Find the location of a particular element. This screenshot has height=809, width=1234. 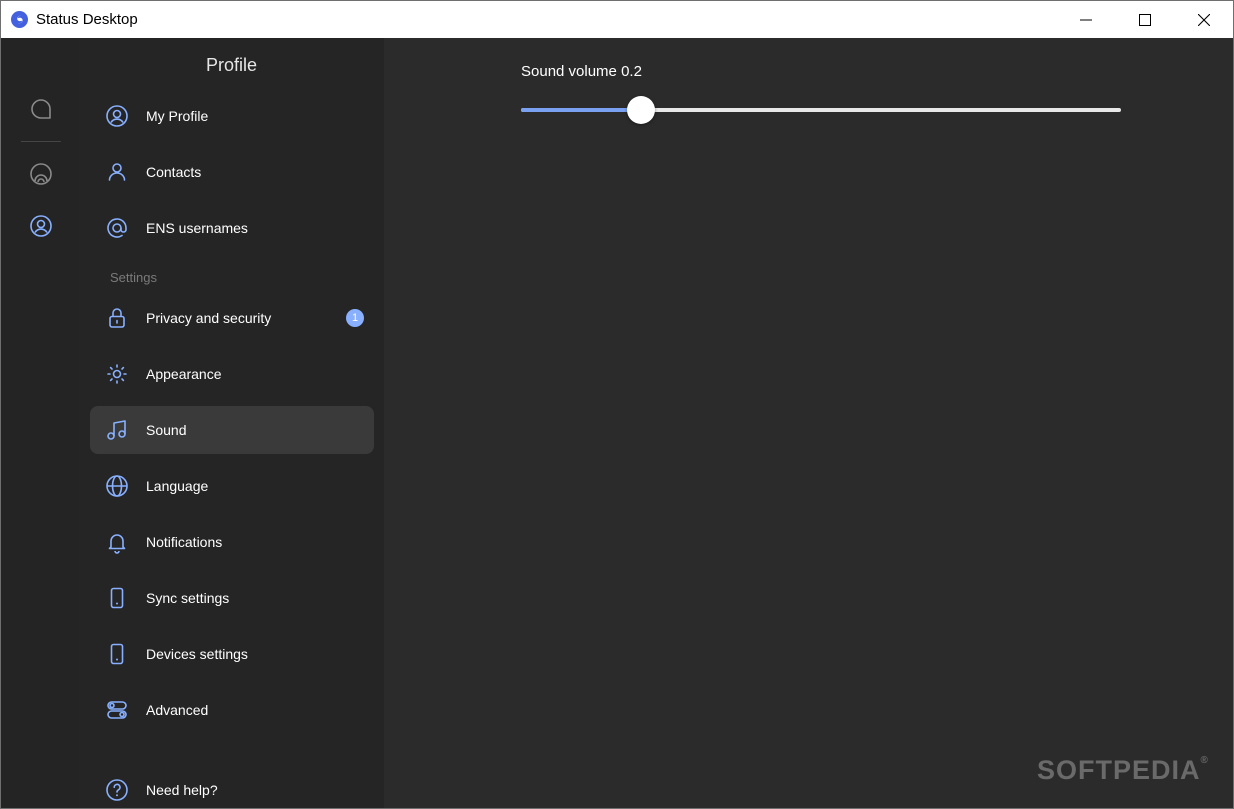

sidebar-title: Profile is located at coordinates (231, 65).